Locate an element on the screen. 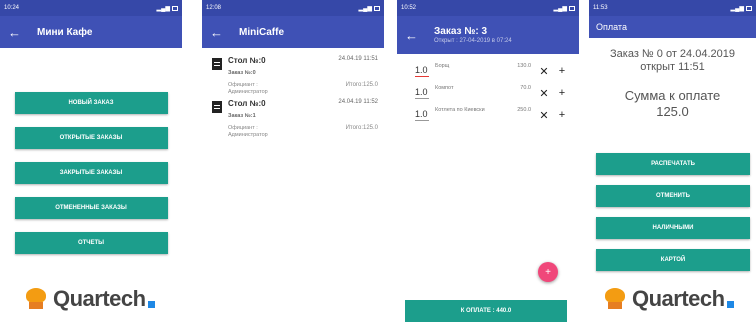 This screenshot has width=756, height=322. status-bar: 12:08 ▂▄▆ is located at coordinates (293, 8).